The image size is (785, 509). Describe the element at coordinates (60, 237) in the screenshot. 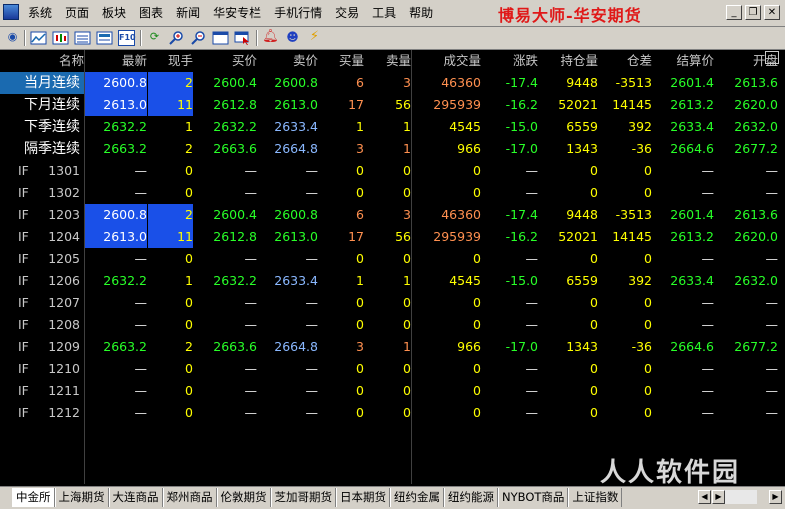

I see `contract-month: 1204` at that location.